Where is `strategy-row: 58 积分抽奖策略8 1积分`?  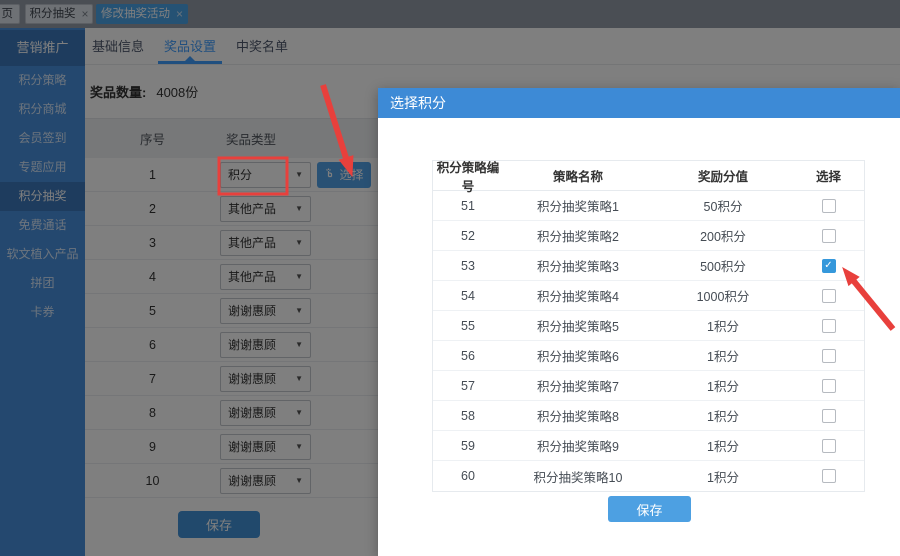 strategy-row: 58 积分抽奖策略8 1积分 is located at coordinates (648, 416).